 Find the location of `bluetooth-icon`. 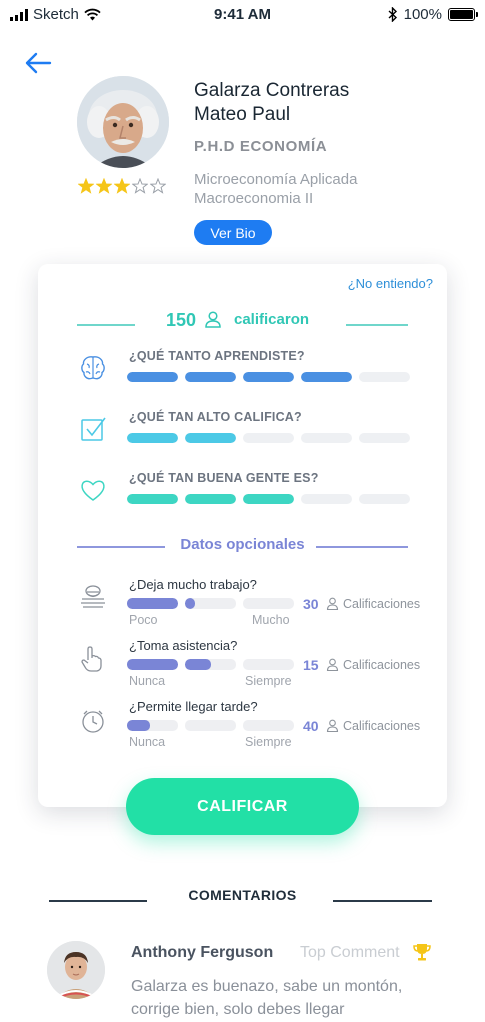

bluetooth-icon is located at coordinates (392, 14).